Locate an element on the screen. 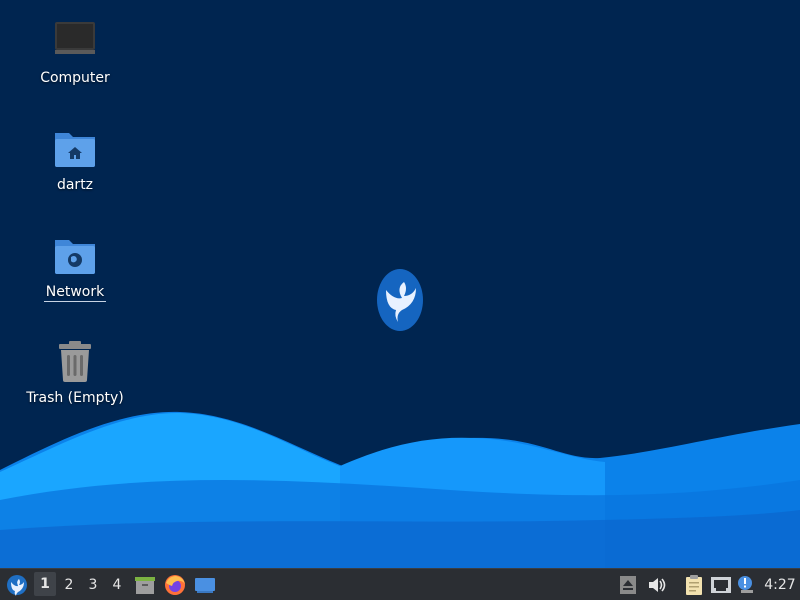 The height and width of the screenshot is (600, 800). firefox-icon is located at coordinates (175, 584).